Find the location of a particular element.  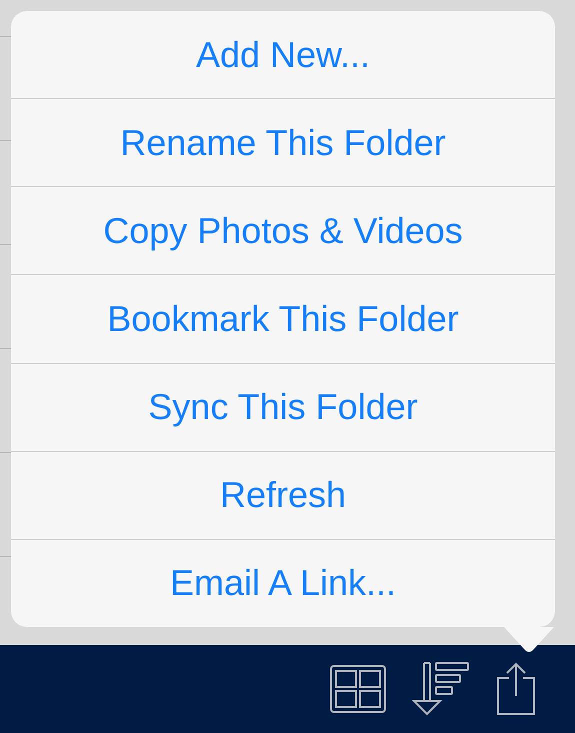

menu-item: Refresh is located at coordinates (283, 494).